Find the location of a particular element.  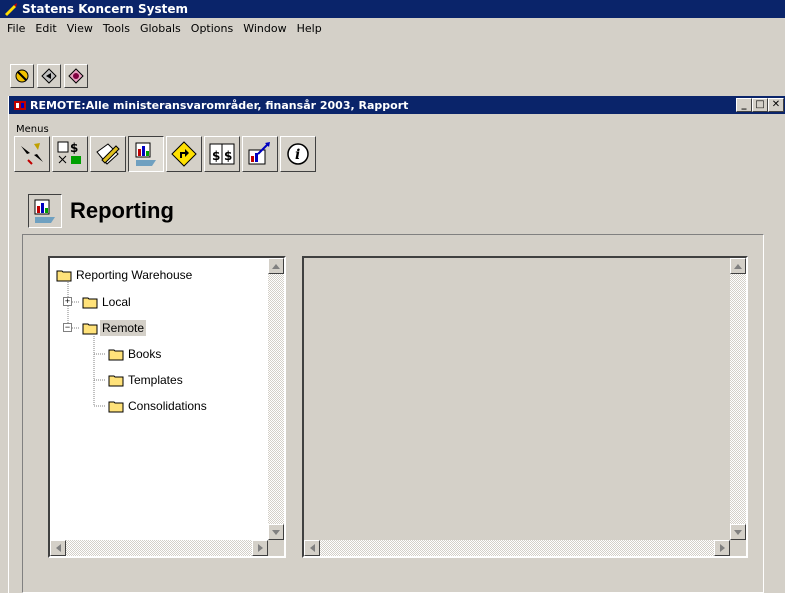

tree-node-books: Books is located at coordinates (135, 354).